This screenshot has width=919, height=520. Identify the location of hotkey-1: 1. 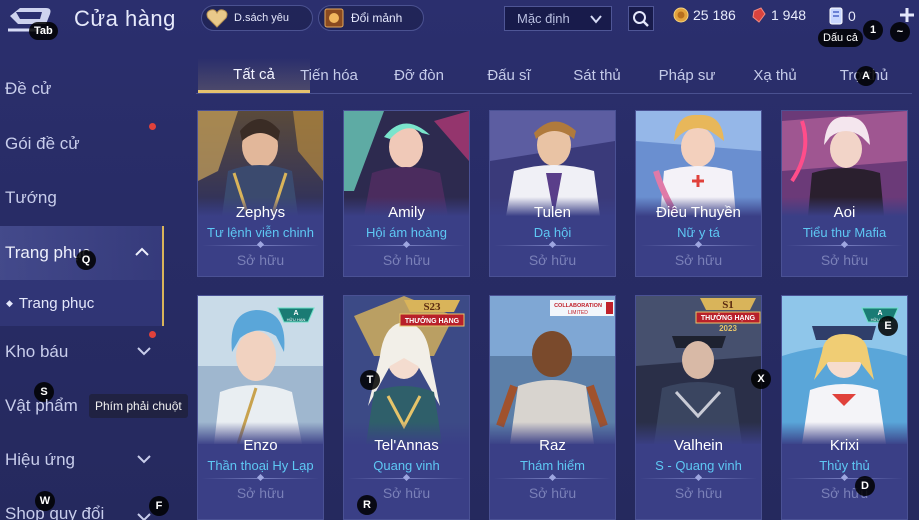
(873, 30).